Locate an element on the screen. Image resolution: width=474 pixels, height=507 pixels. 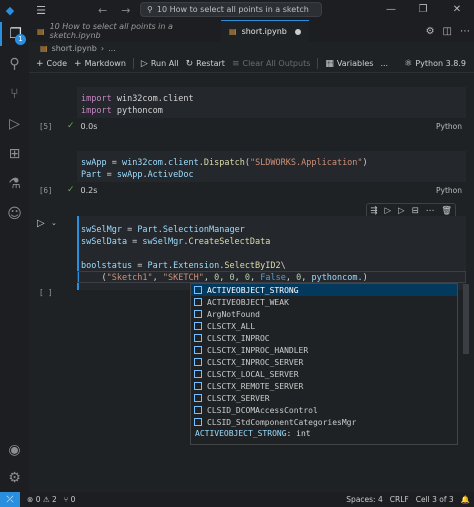
forward-arrow-icon: → is located at coordinates (125, 10).